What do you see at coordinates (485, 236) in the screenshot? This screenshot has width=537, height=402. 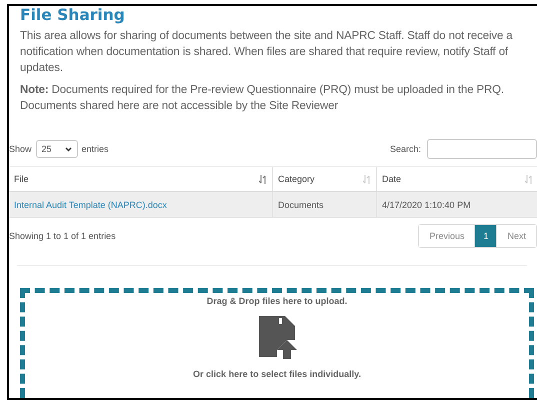 I see `page-button: 1` at bounding box center [485, 236].